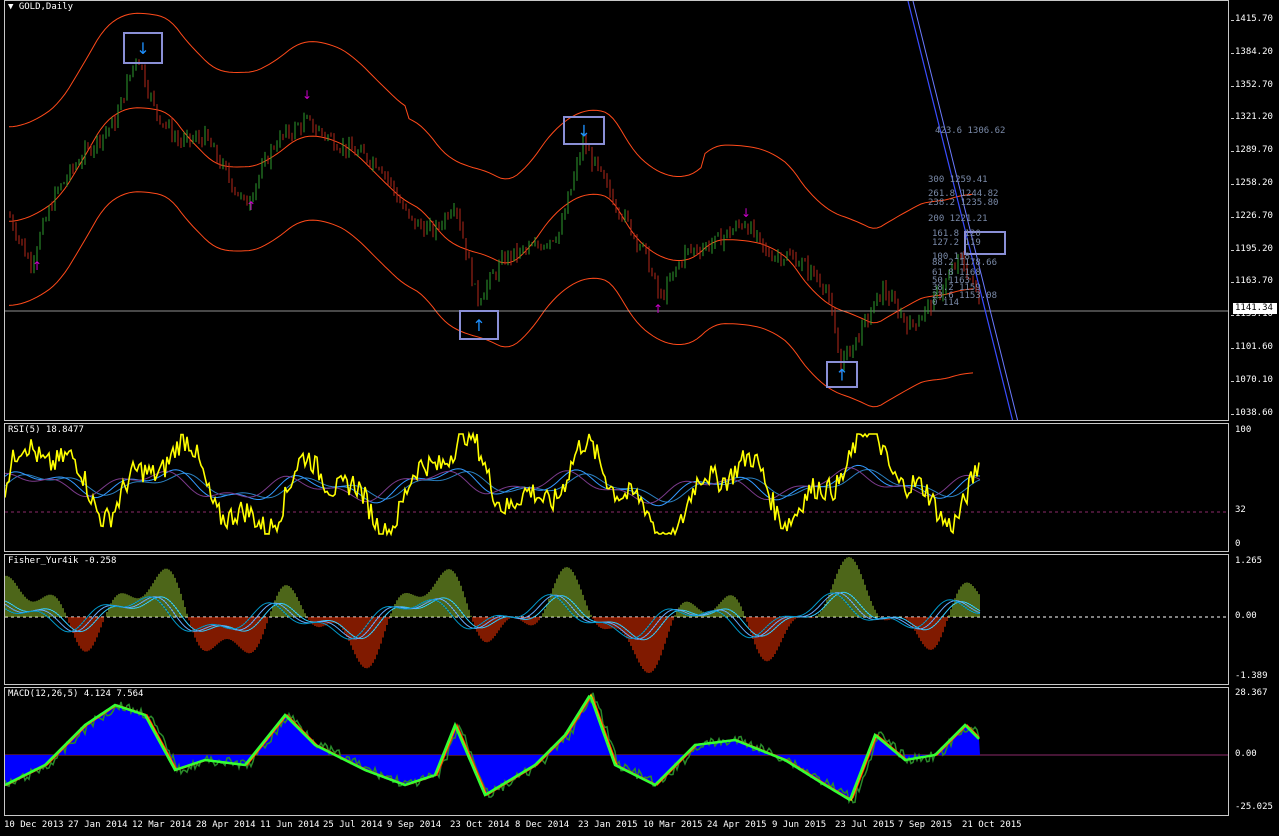  Describe the element at coordinates (965, 263) in the screenshot. I see `fibo-level-label: 88.2 1178.66` at that location.